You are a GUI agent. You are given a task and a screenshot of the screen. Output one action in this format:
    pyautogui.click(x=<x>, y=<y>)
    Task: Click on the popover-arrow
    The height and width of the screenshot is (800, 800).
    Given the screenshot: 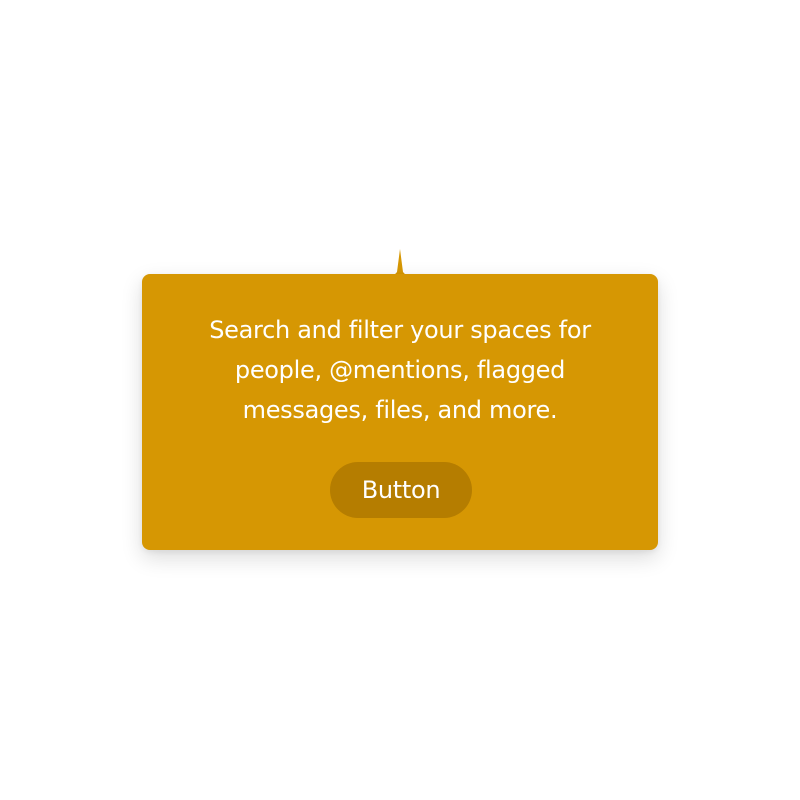 What is the action you would take?
    pyautogui.click(x=400, y=262)
    